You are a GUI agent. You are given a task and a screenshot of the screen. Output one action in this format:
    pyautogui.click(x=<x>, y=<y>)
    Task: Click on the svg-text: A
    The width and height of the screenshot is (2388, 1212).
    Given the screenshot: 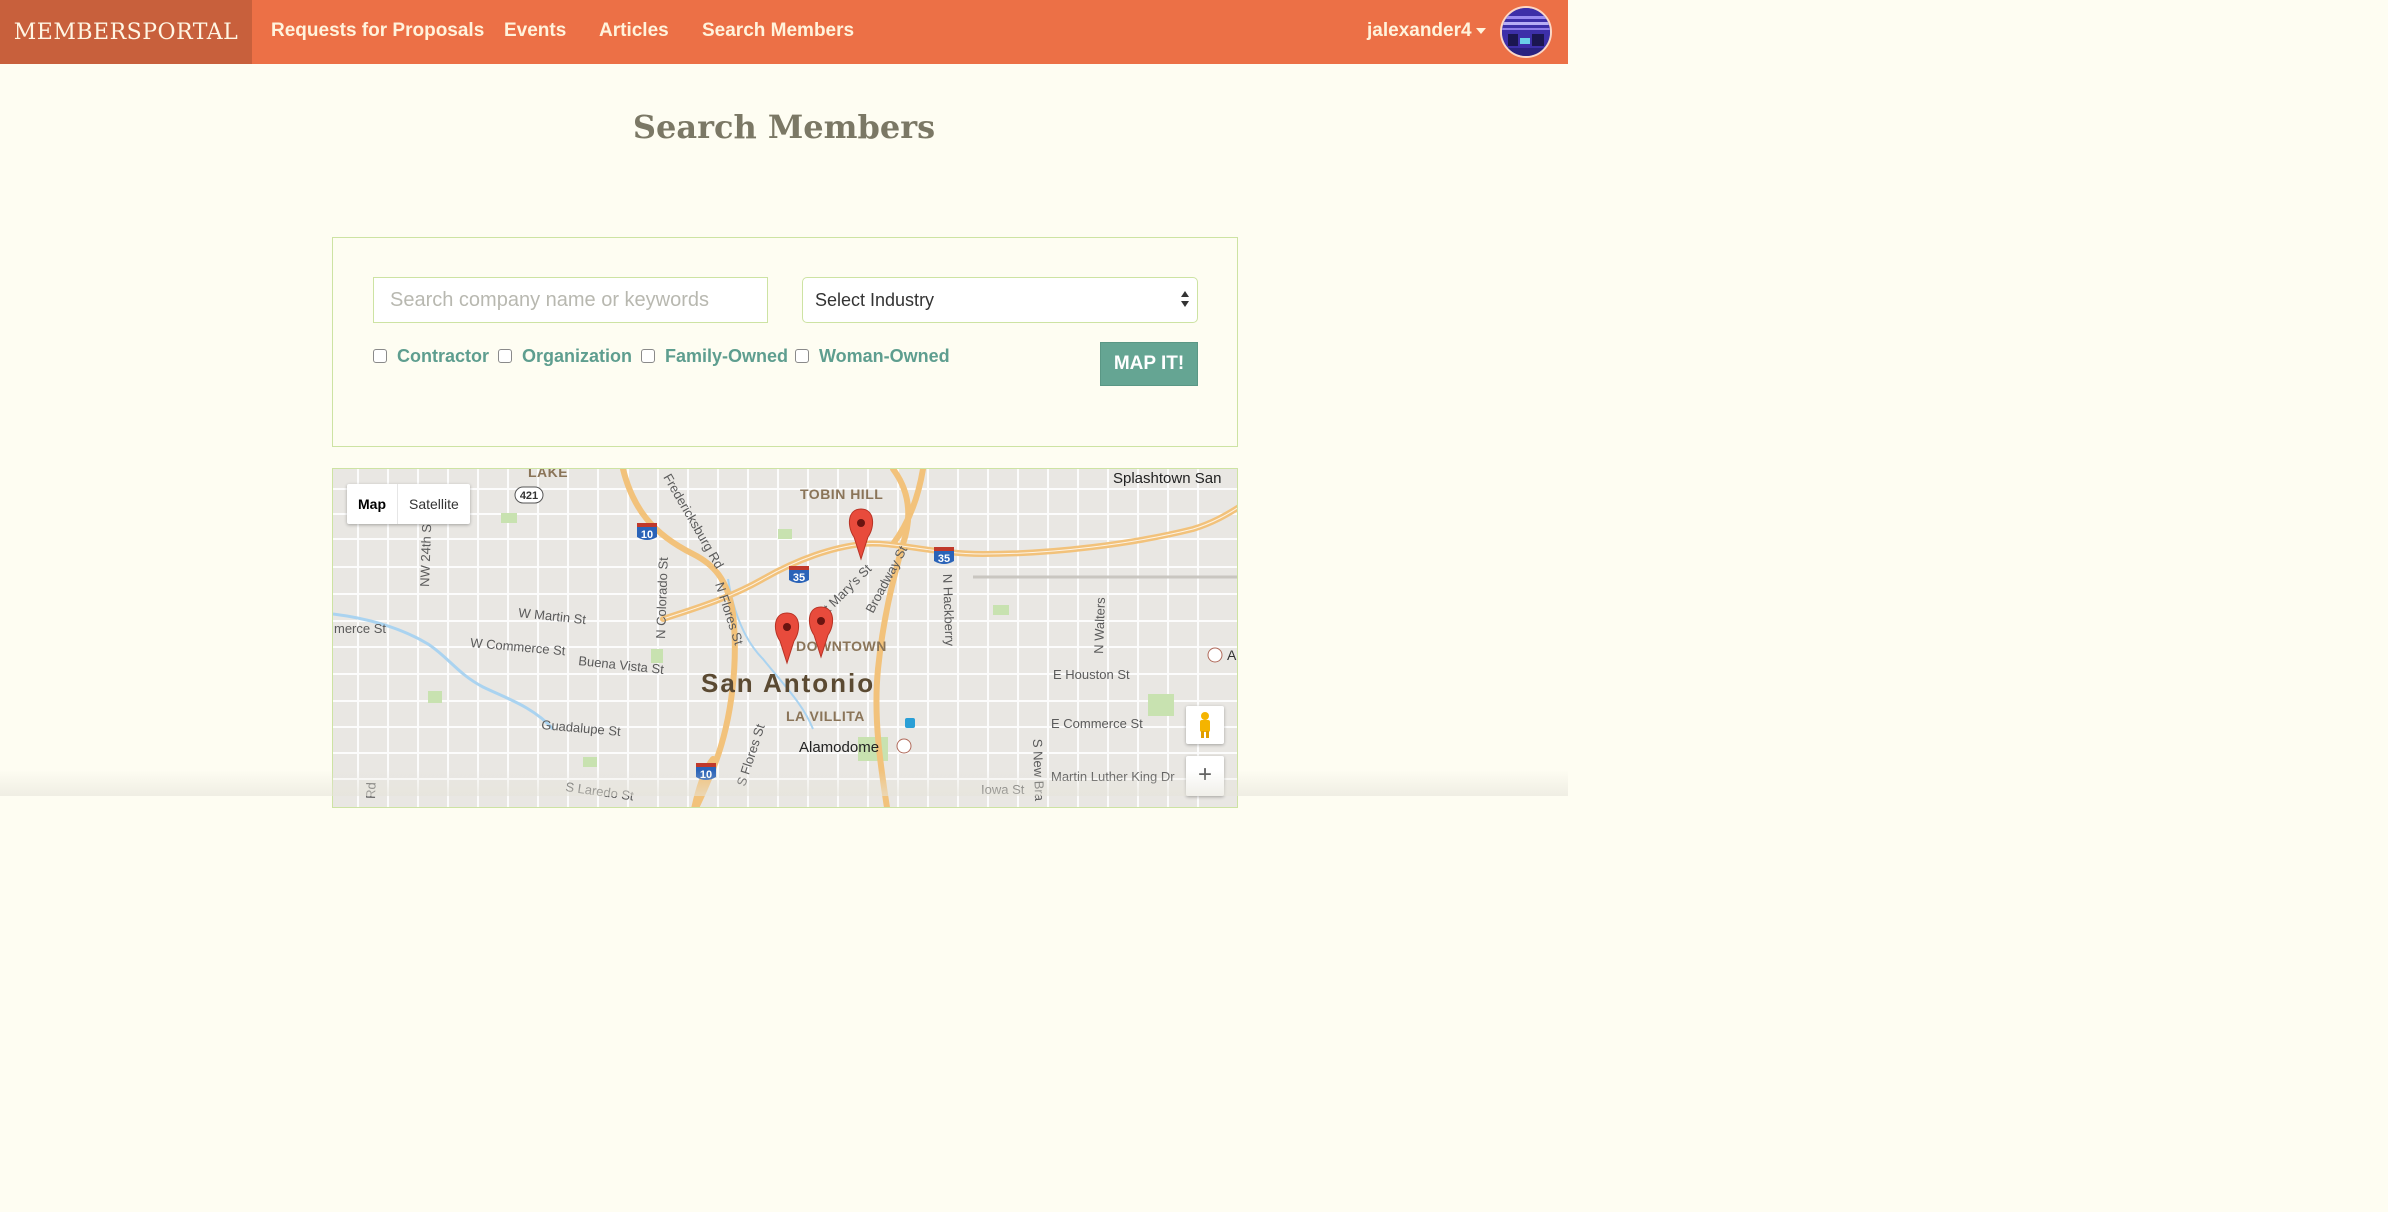 What is the action you would take?
    pyautogui.click(x=1232, y=655)
    